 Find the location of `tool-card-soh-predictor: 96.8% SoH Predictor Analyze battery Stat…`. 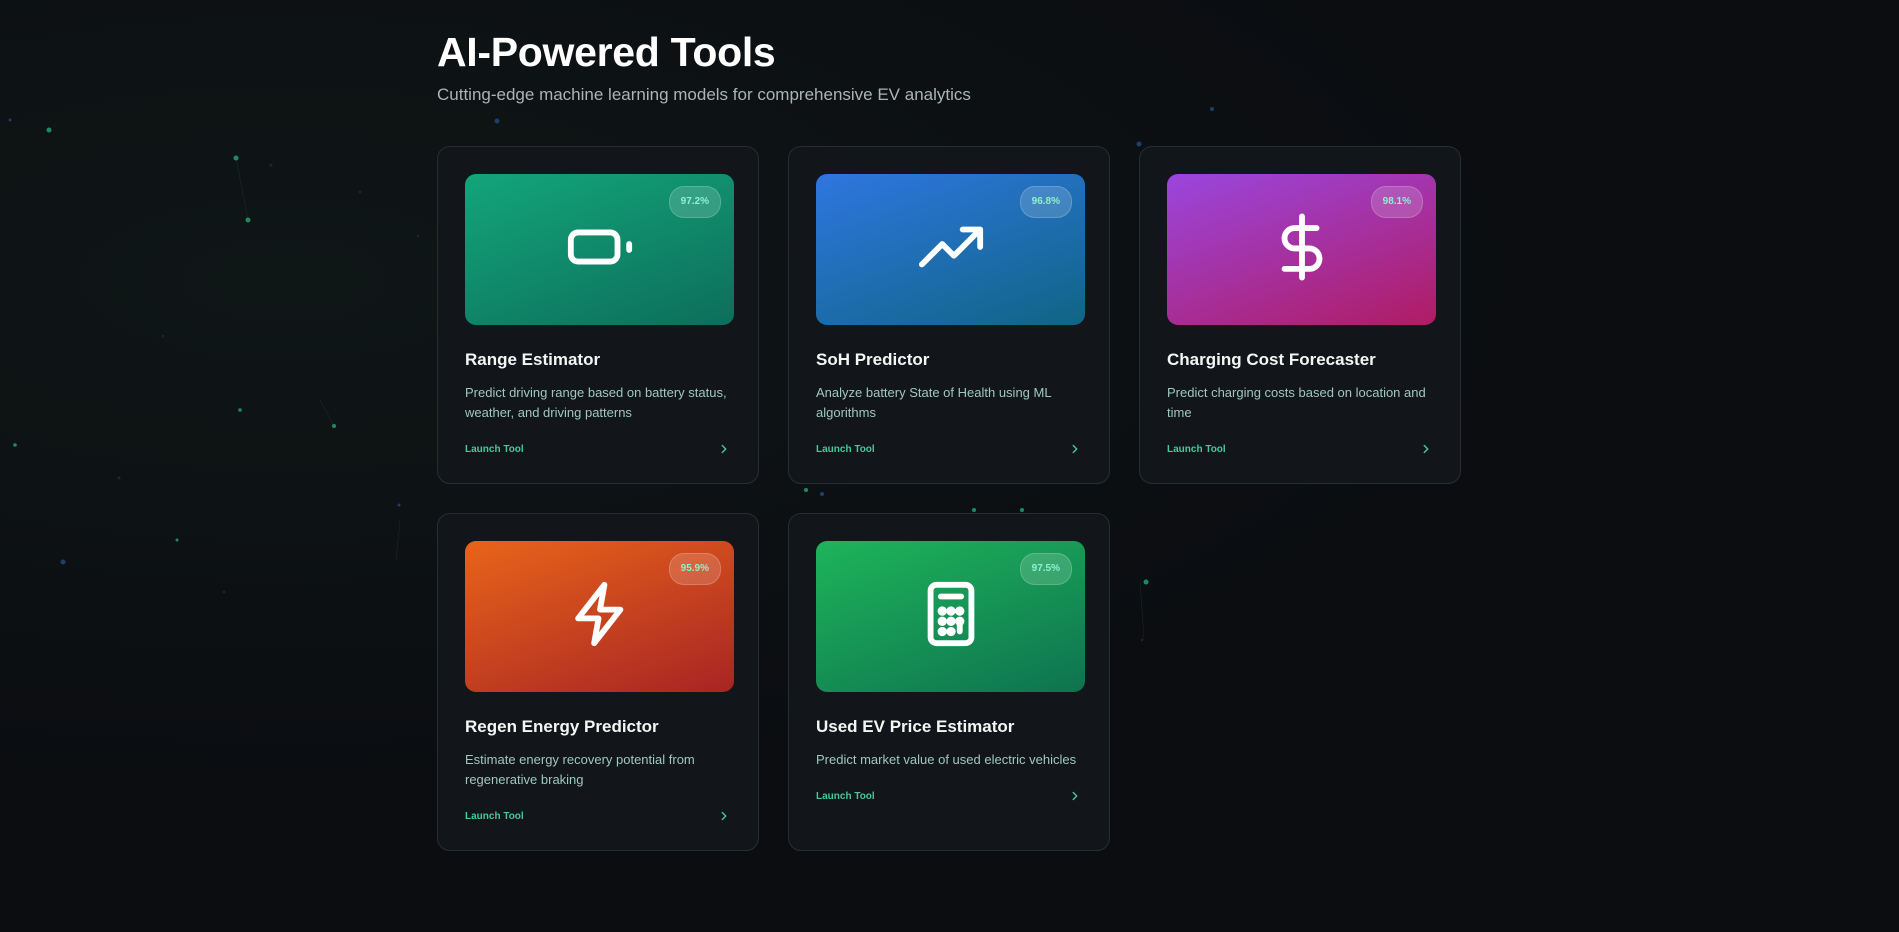

tool-card-soh-predictor: 96.8% SoH Predictor Analyze battery Stat… is located at coordinates (949, 315).